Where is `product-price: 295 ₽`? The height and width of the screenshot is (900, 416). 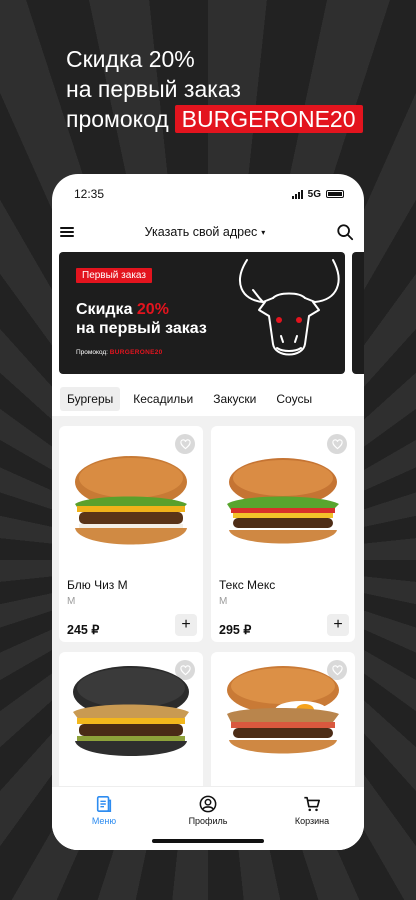 product-price: 295 ₽ is located at coordinates (235, 630).